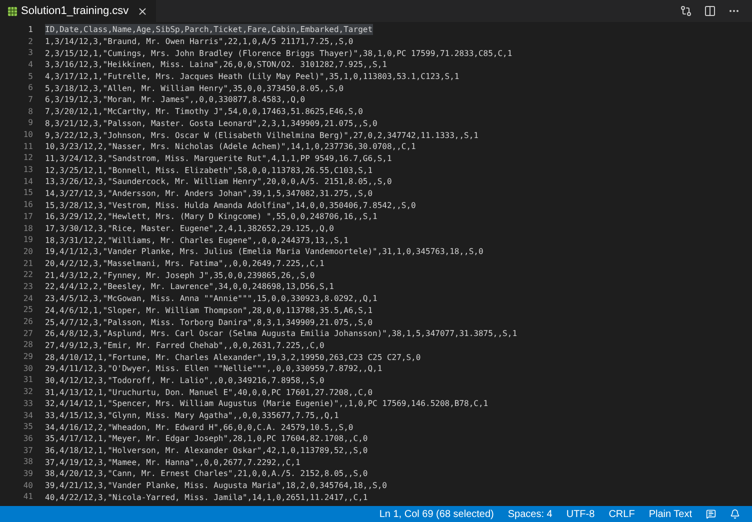  What do you see at coordinates (192, 416) in the screenshot?
I see `code-line: 33,4/15/12,3,"Glynn, Miss. Mary Agatha",,0,0,335677,7.75,,Q,1` at bounding box center [192, 416].